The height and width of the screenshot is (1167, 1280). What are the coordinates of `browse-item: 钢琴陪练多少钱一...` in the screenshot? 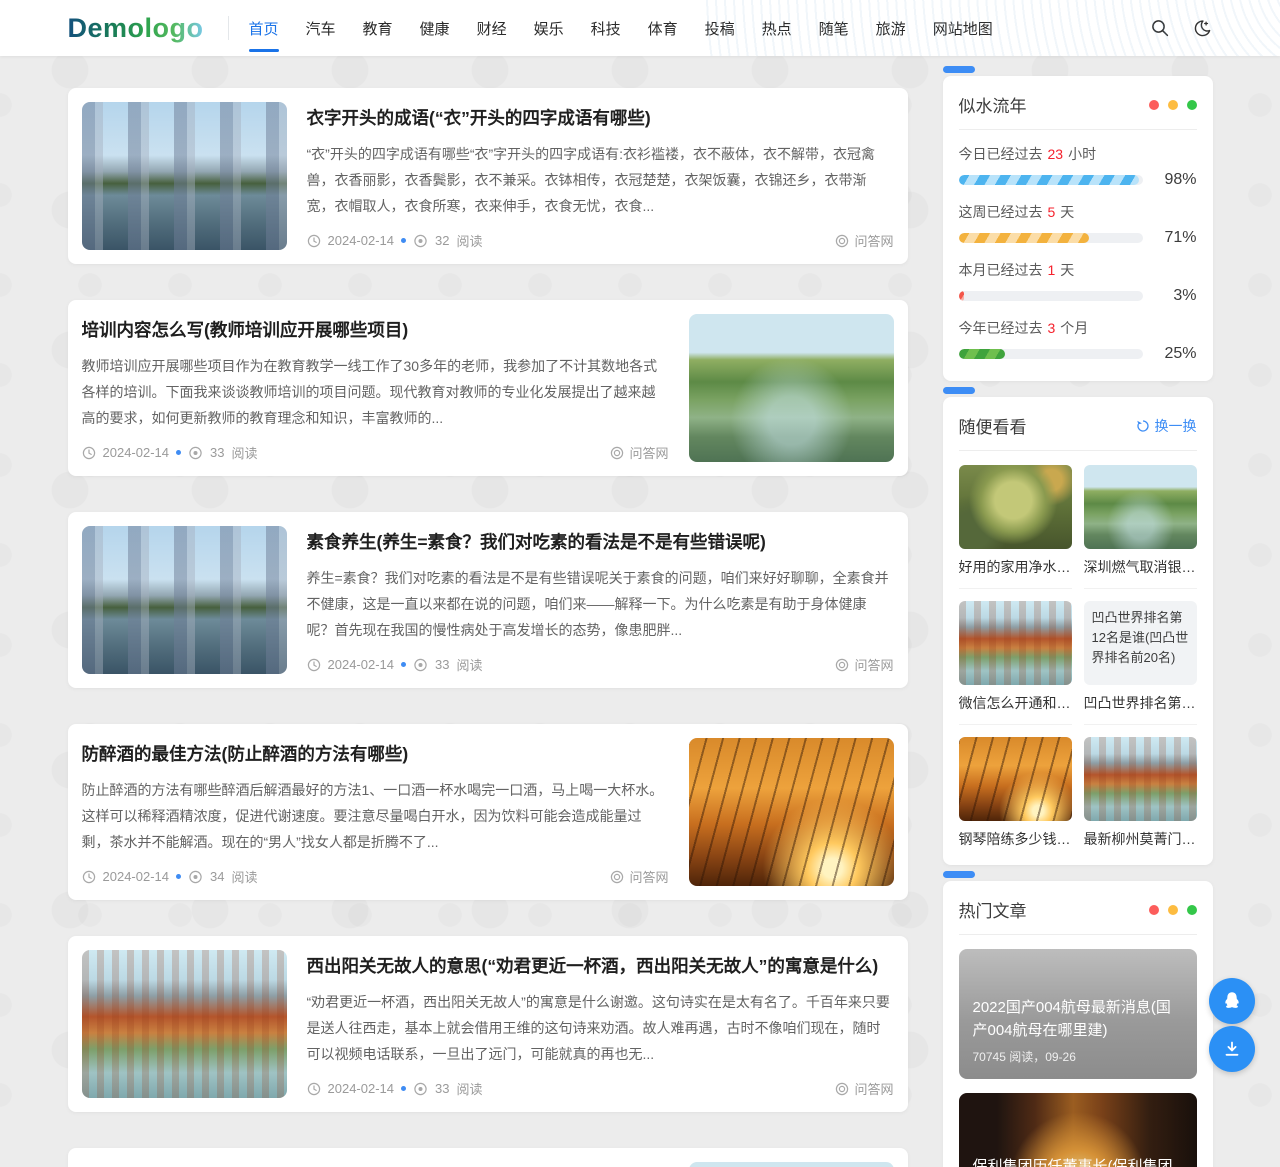 It's located at (1015, 793).